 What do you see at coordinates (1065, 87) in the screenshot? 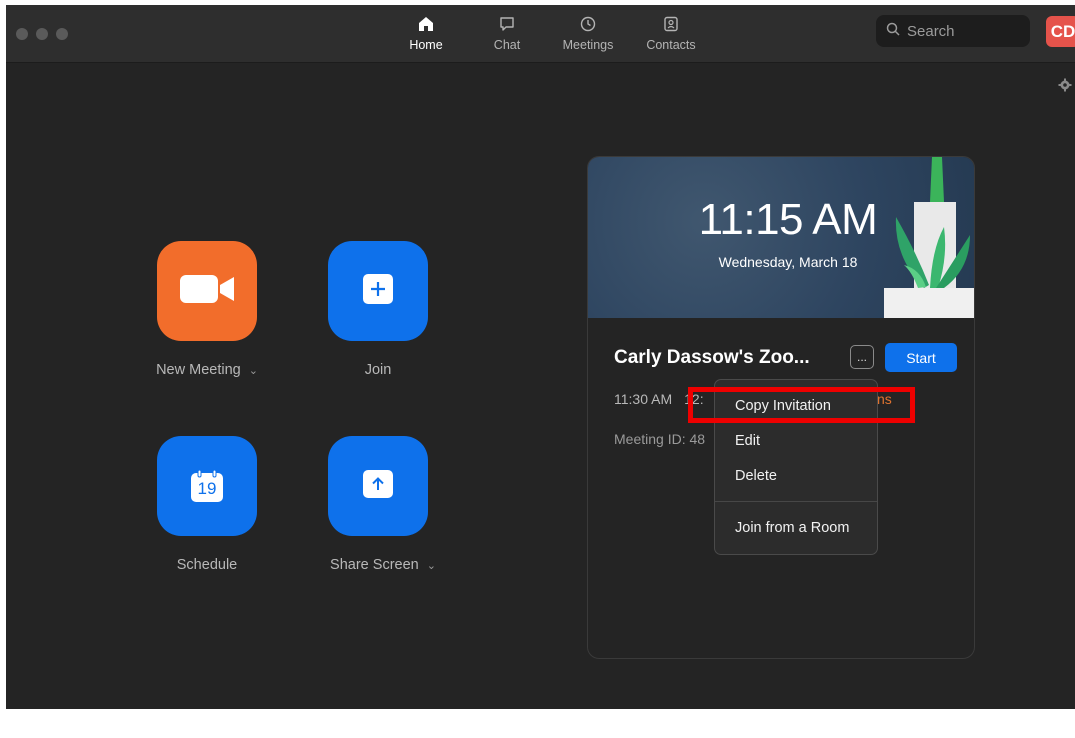
I see `gear-icon` at bounding box center [1065, 87].